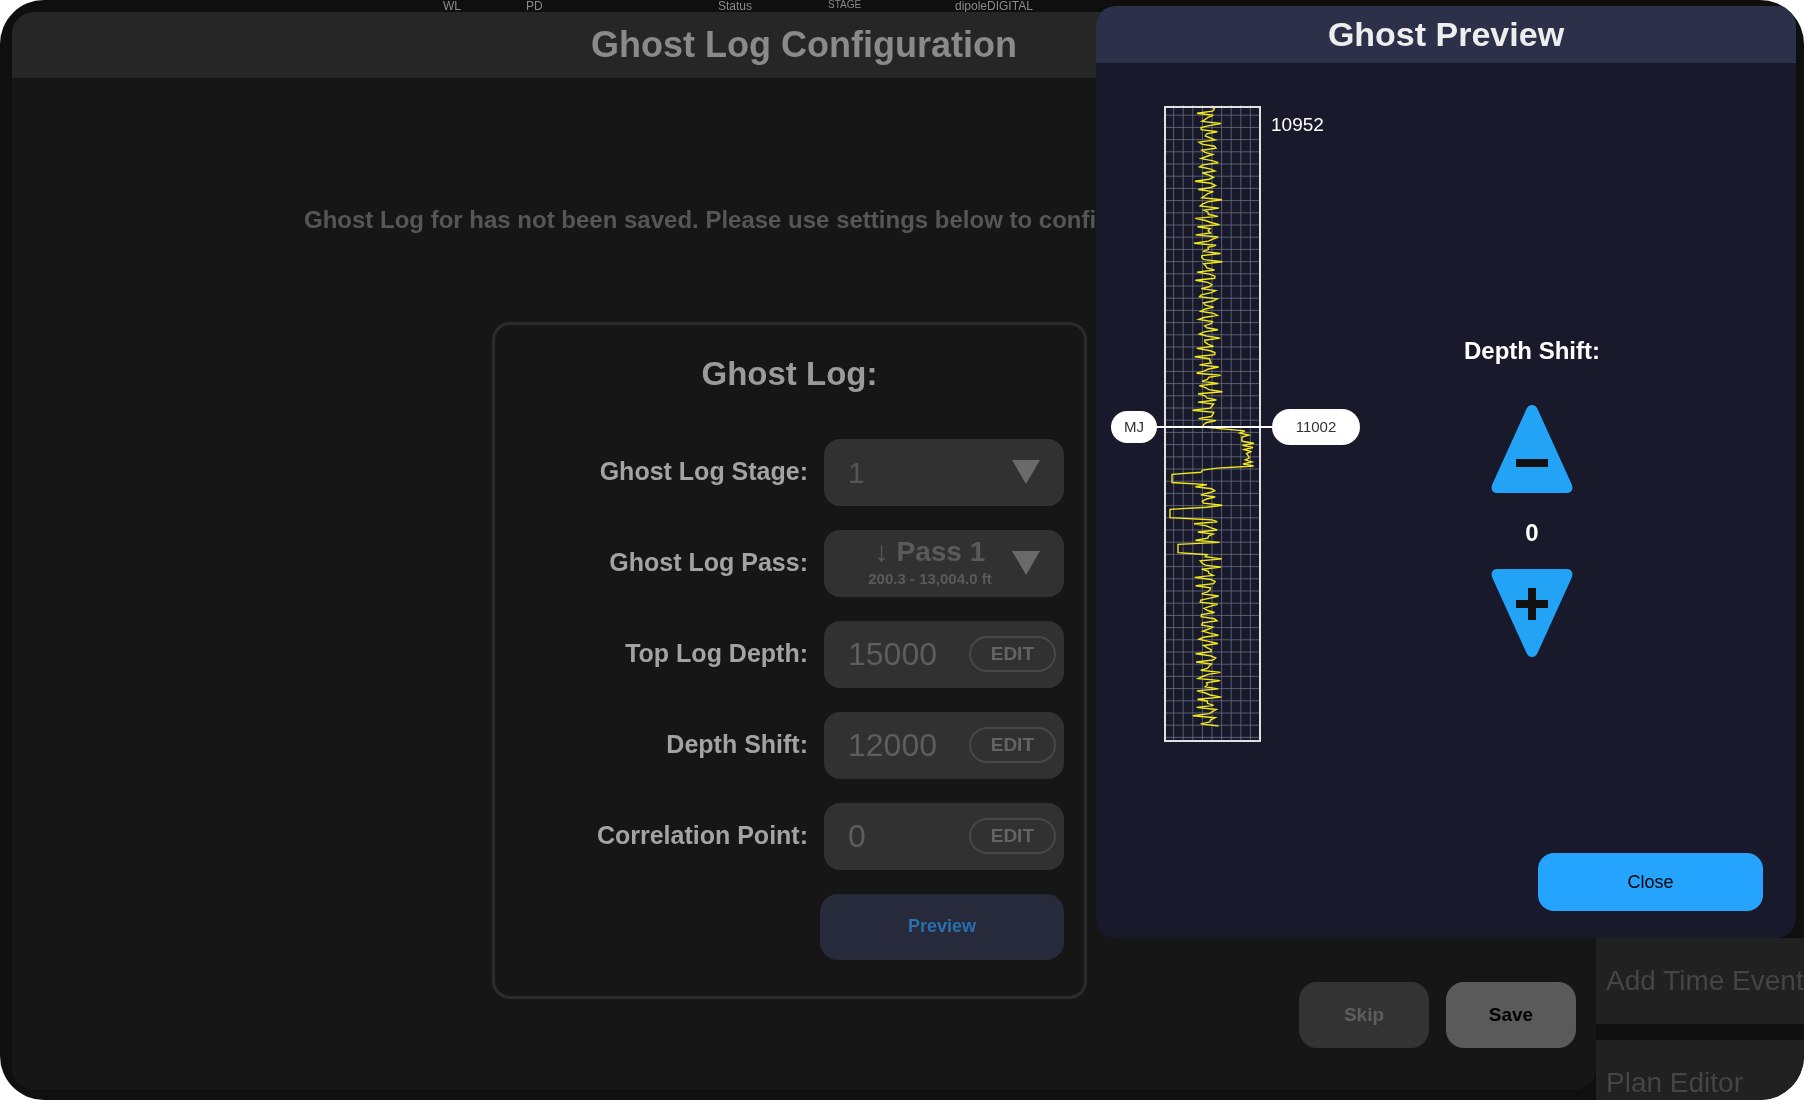 The width and height of the screenshot is (1804, 1100). Describe the element at coordinates (702, 836) in the screenshot. I see `field-label: Correlation Point:` at that location.